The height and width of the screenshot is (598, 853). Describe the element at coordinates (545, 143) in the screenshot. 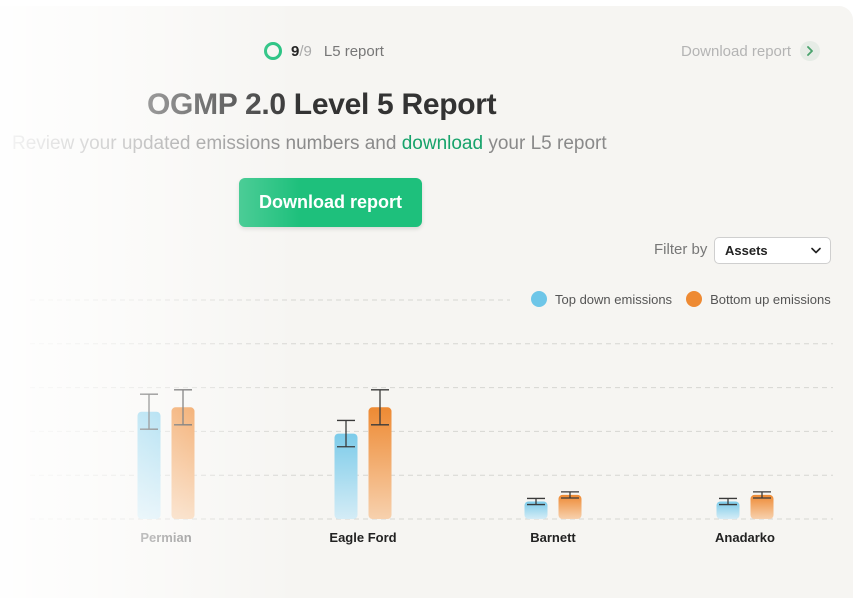

I see `subtitle-text-after: your L5 report` at that location.